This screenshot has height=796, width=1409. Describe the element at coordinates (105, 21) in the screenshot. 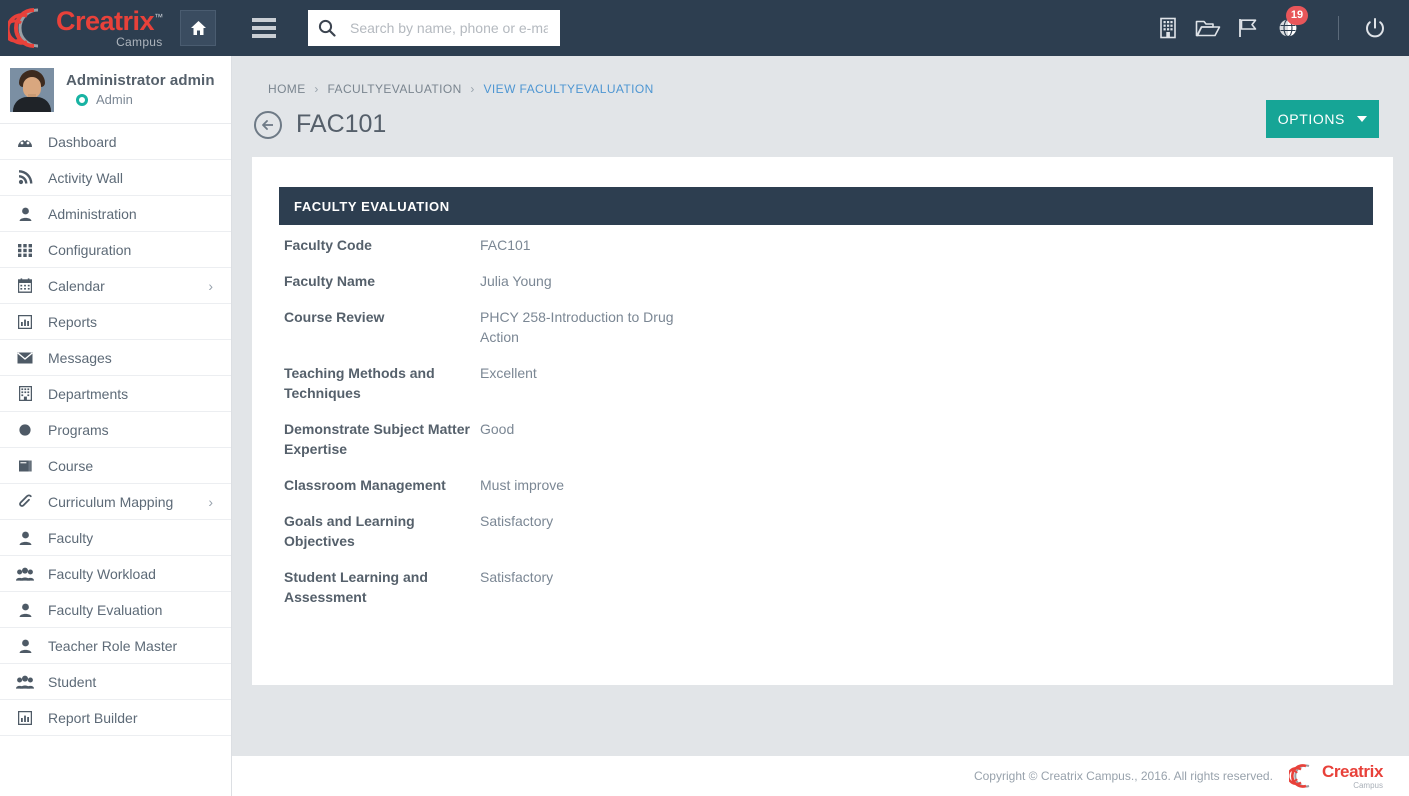

I see `brand-name-text: Creatrix` at that location.